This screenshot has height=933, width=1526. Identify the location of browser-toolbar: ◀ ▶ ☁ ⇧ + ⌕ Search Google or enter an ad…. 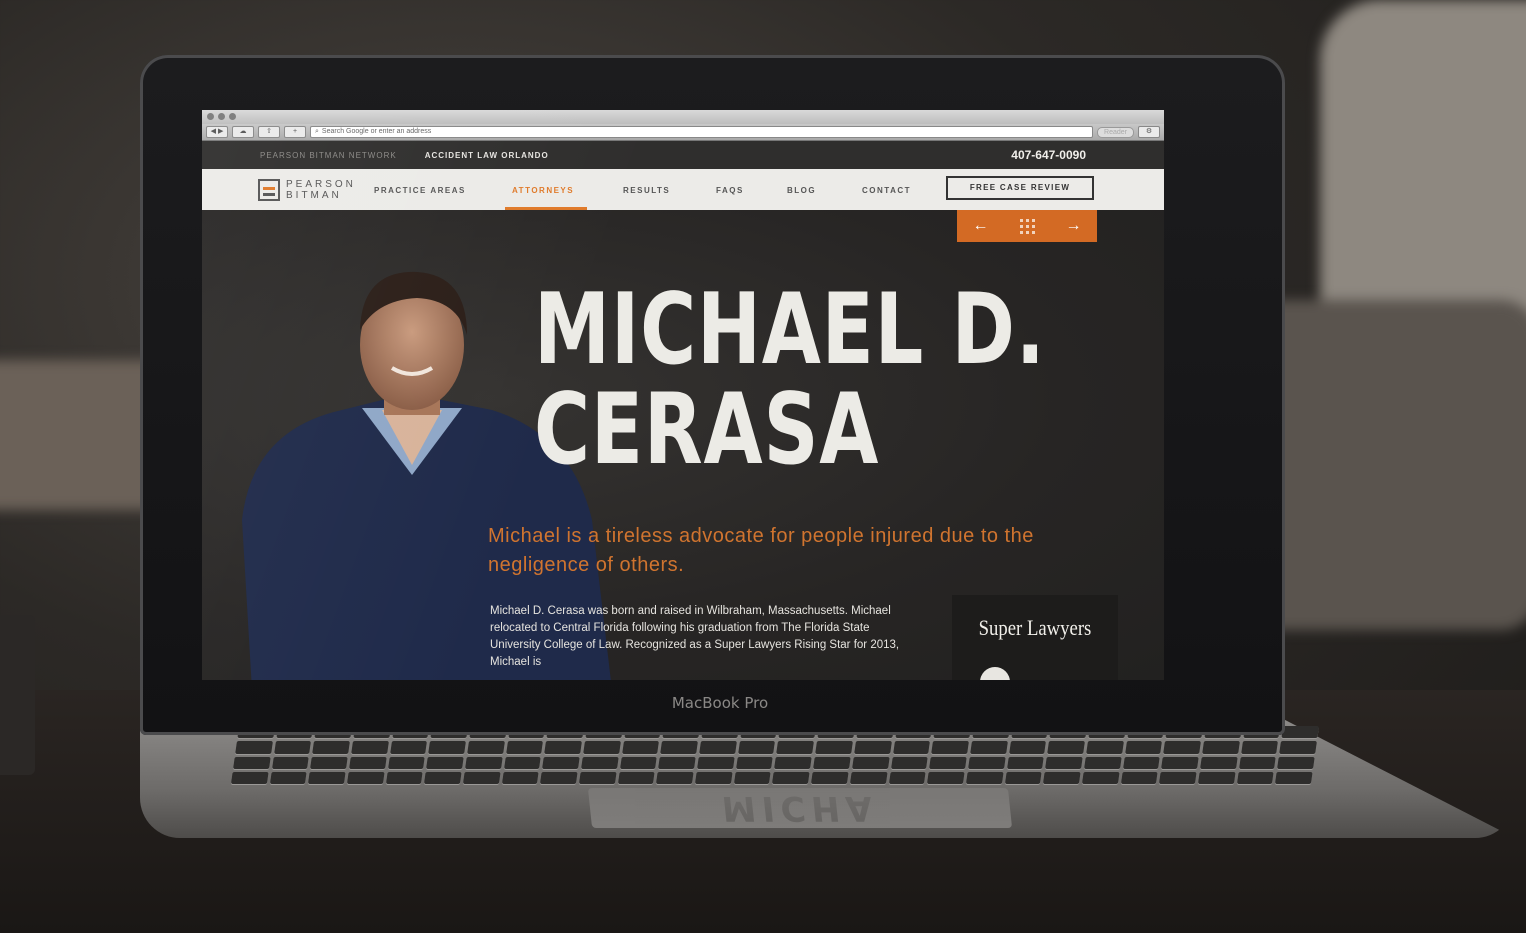
(683, 132).